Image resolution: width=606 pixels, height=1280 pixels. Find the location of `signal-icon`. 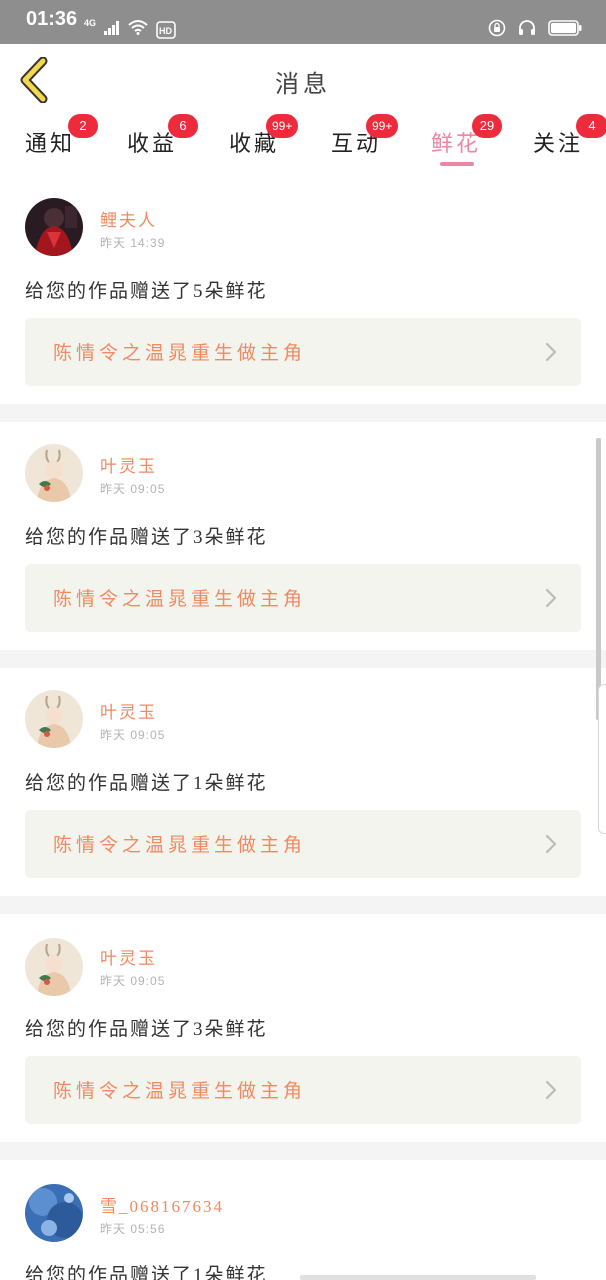

signal-icon is located at coordinates (112, 29).